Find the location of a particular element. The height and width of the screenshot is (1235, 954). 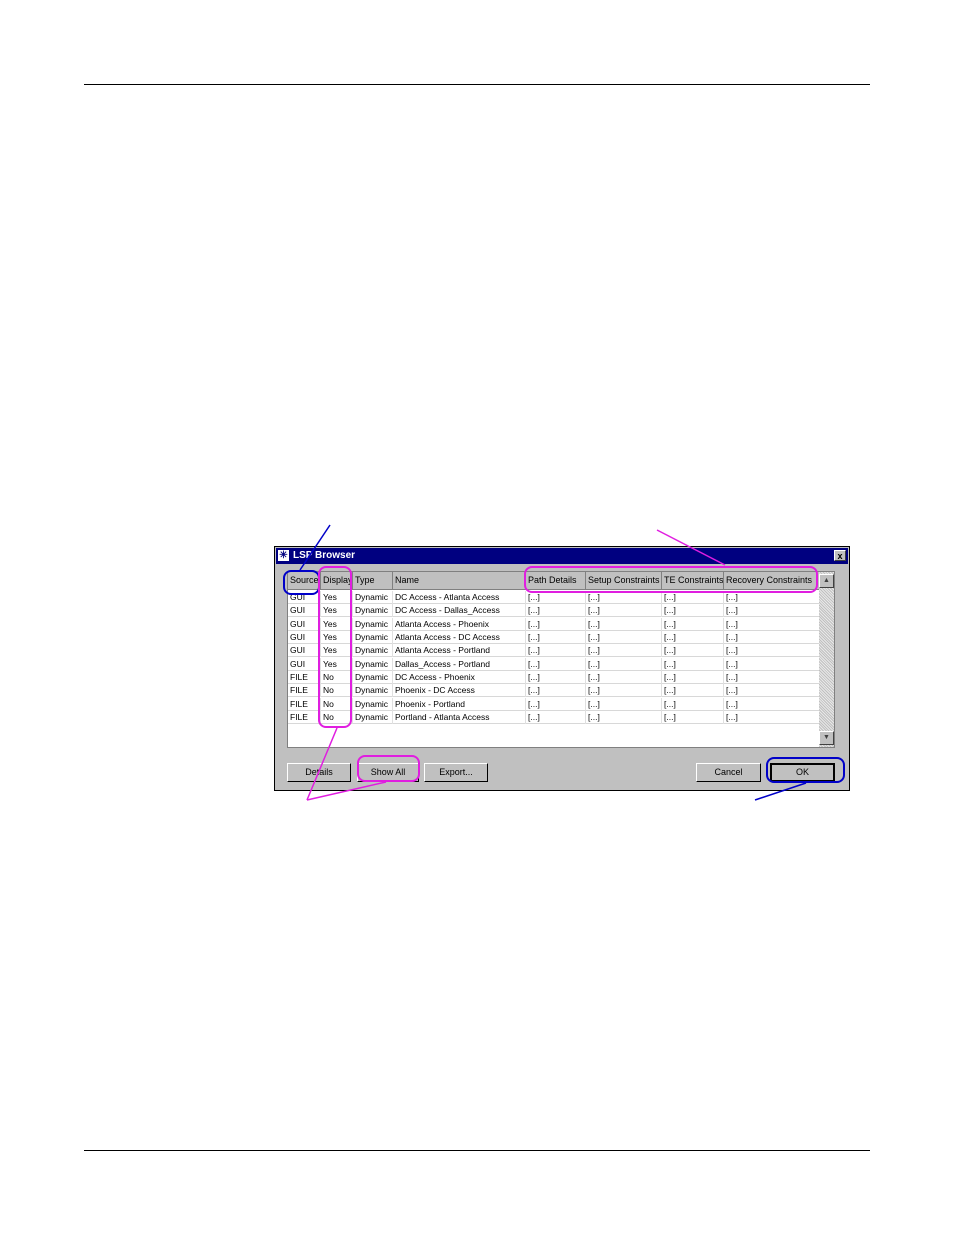

constraints-callout-line is located at coordinates (691, 547).